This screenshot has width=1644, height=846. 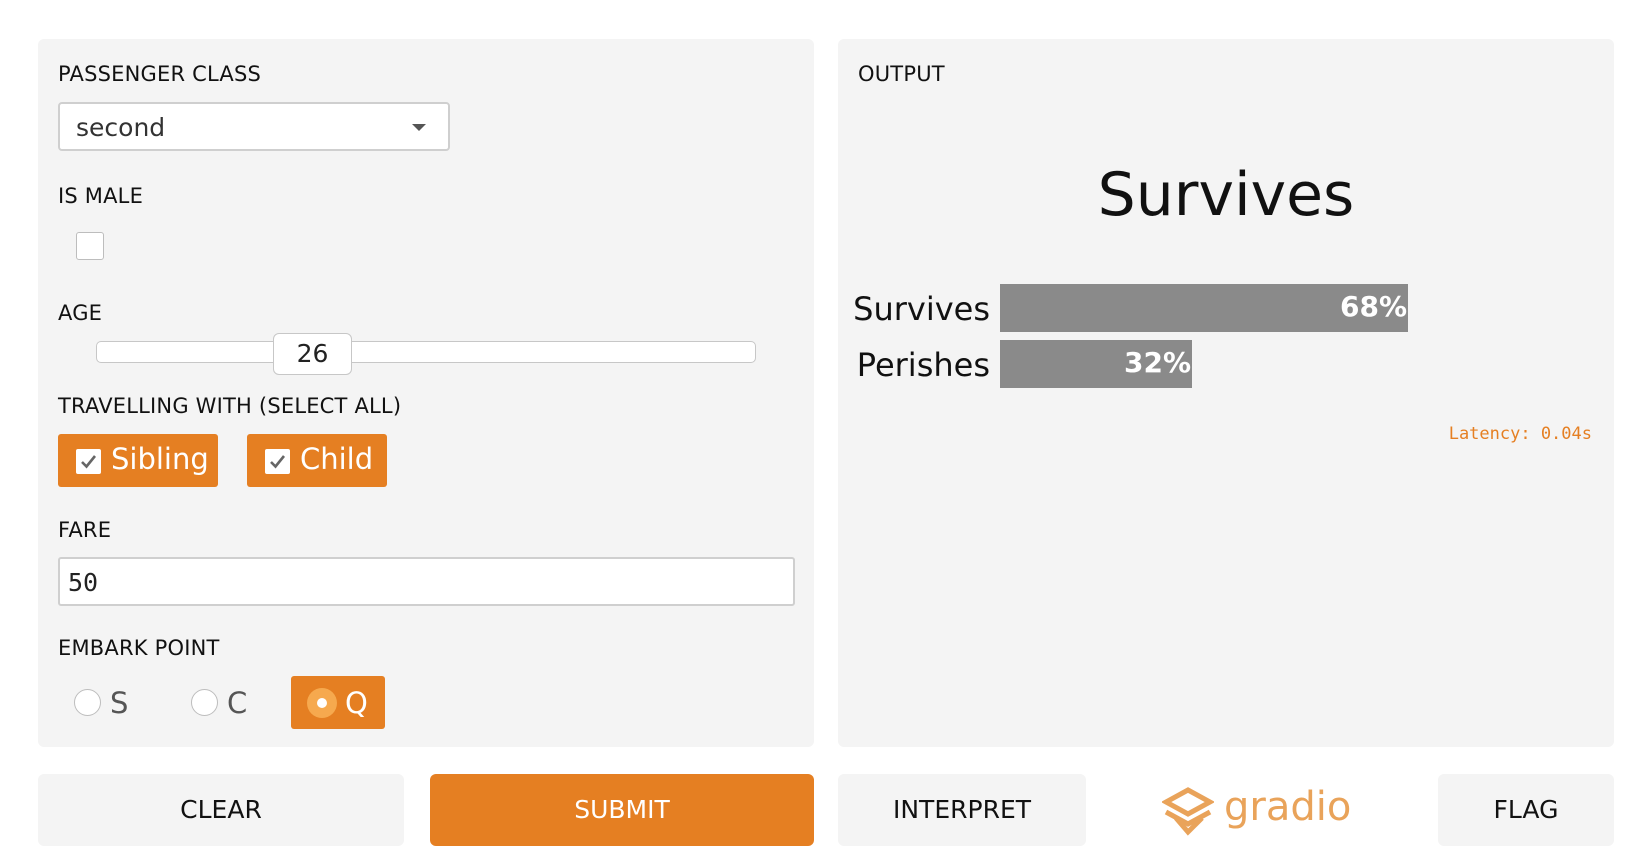 I want to click on embark-radio-s: S, so click(x=109, y=704).